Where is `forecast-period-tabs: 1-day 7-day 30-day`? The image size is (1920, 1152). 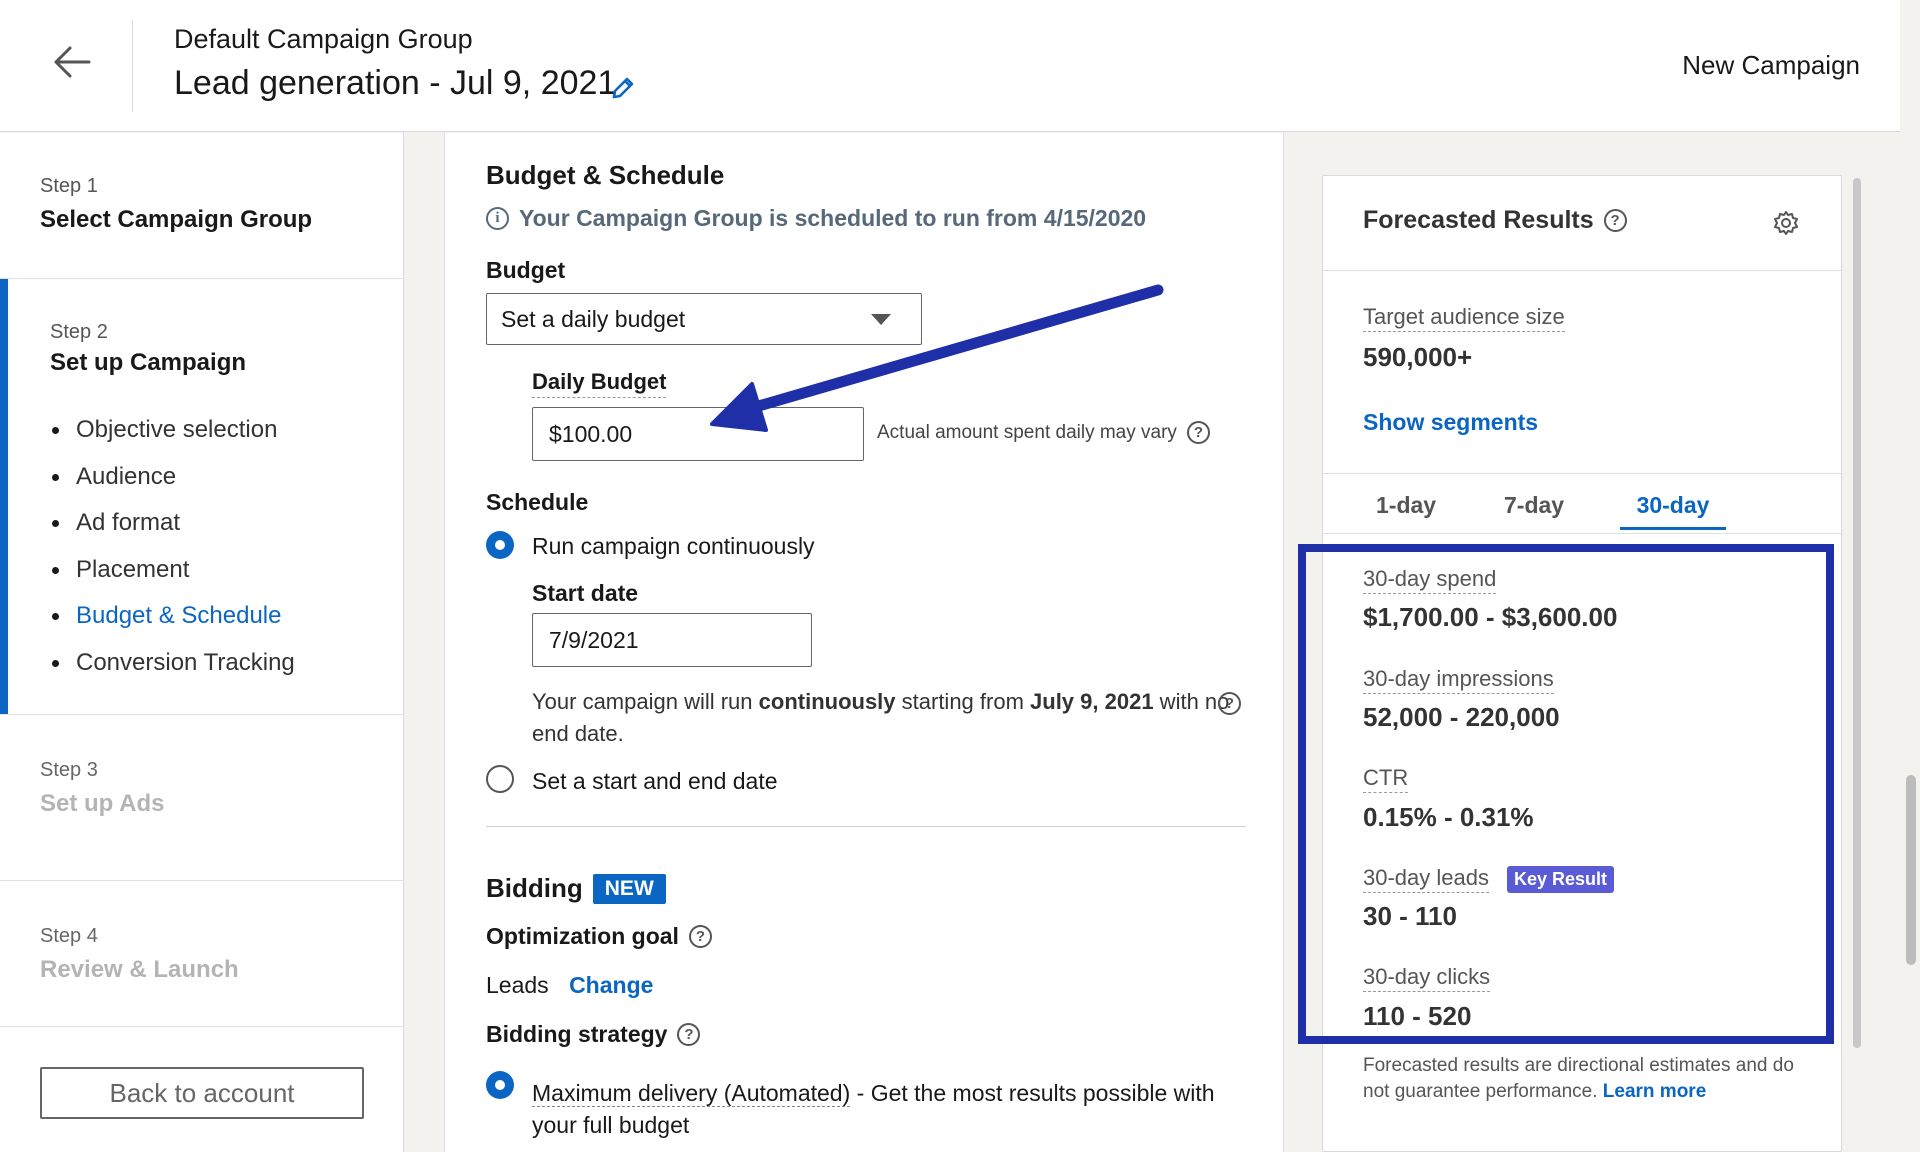 forecast-period-tabs: 1-day 7-day 30-day is located at coordinates (1582, 502).